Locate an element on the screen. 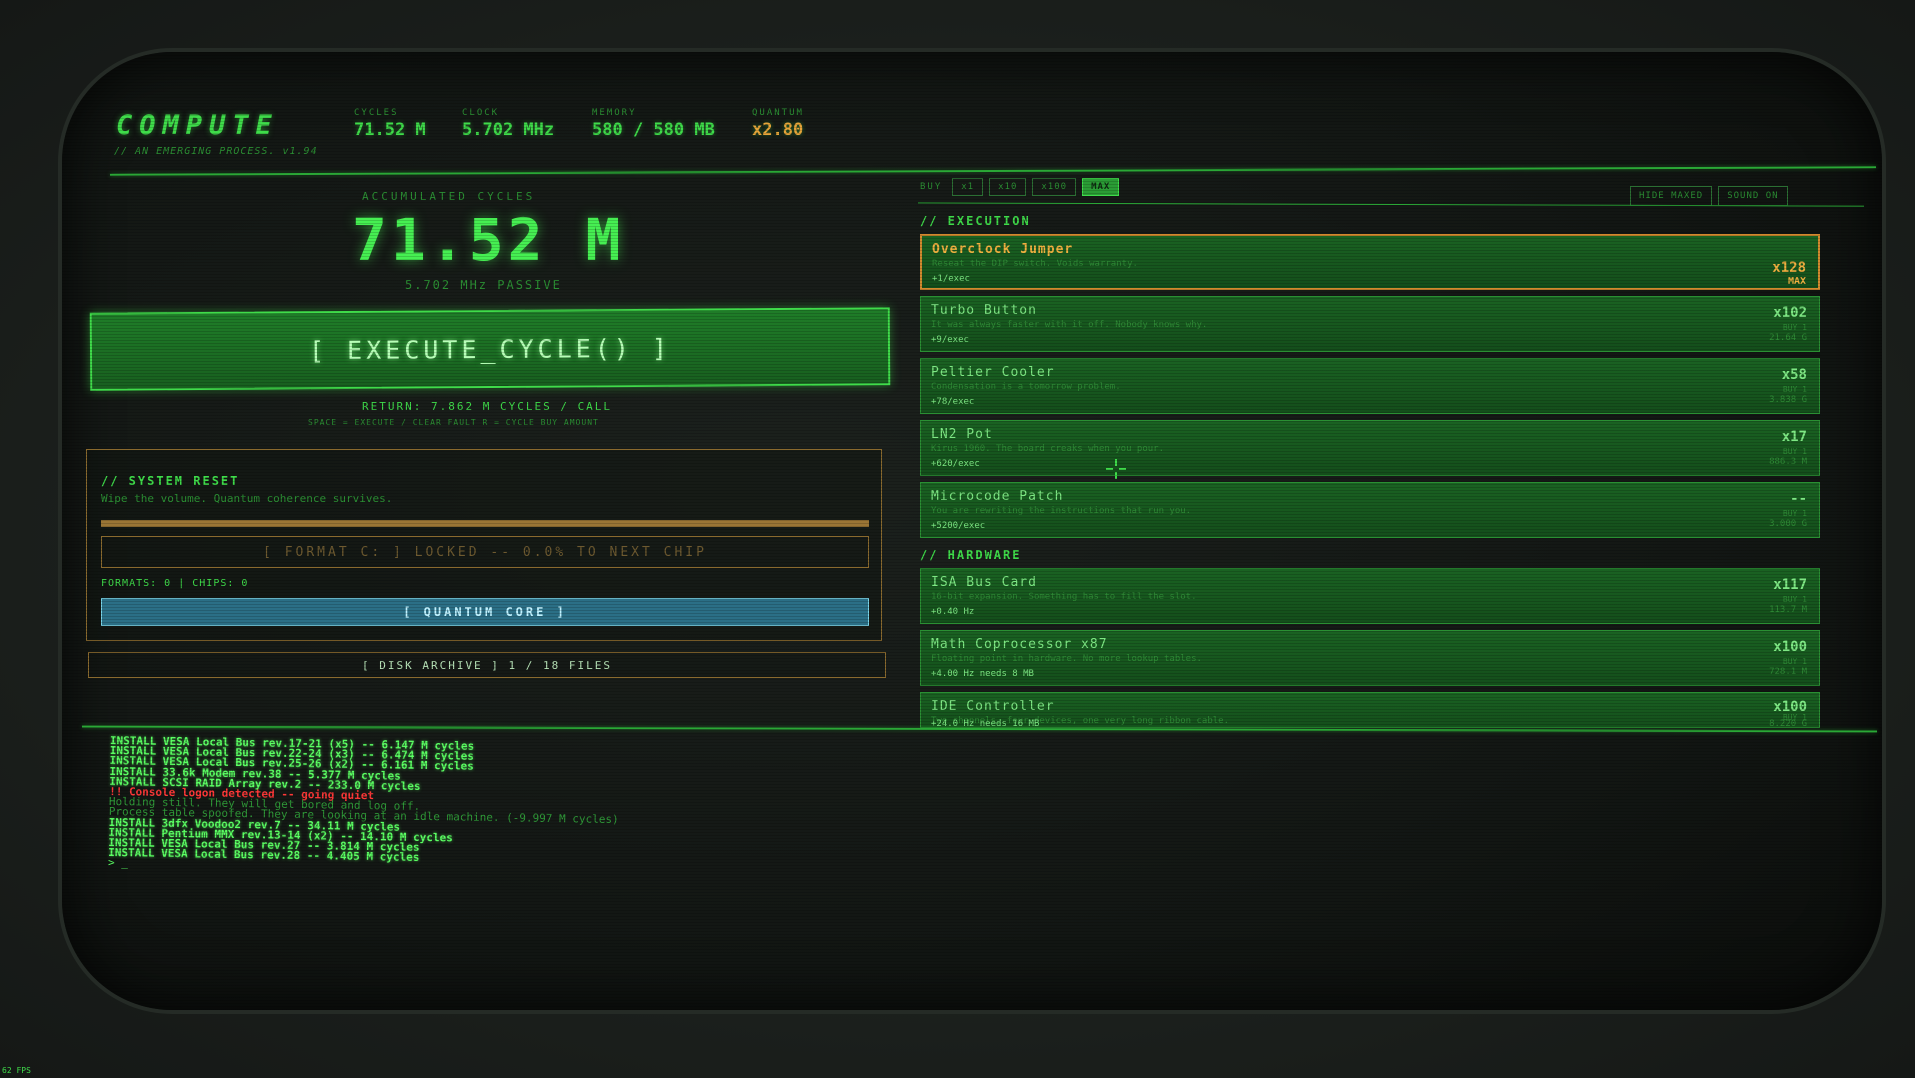 This screenshot has height=1078, width=1915. stat-cycles: CYCLES 71.52 M is located at coordinates (390, 124).